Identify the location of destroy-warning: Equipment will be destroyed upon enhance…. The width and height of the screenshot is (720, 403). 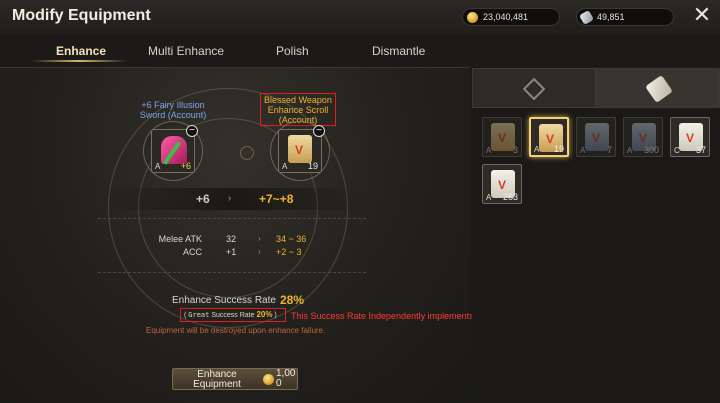
(236, 330).